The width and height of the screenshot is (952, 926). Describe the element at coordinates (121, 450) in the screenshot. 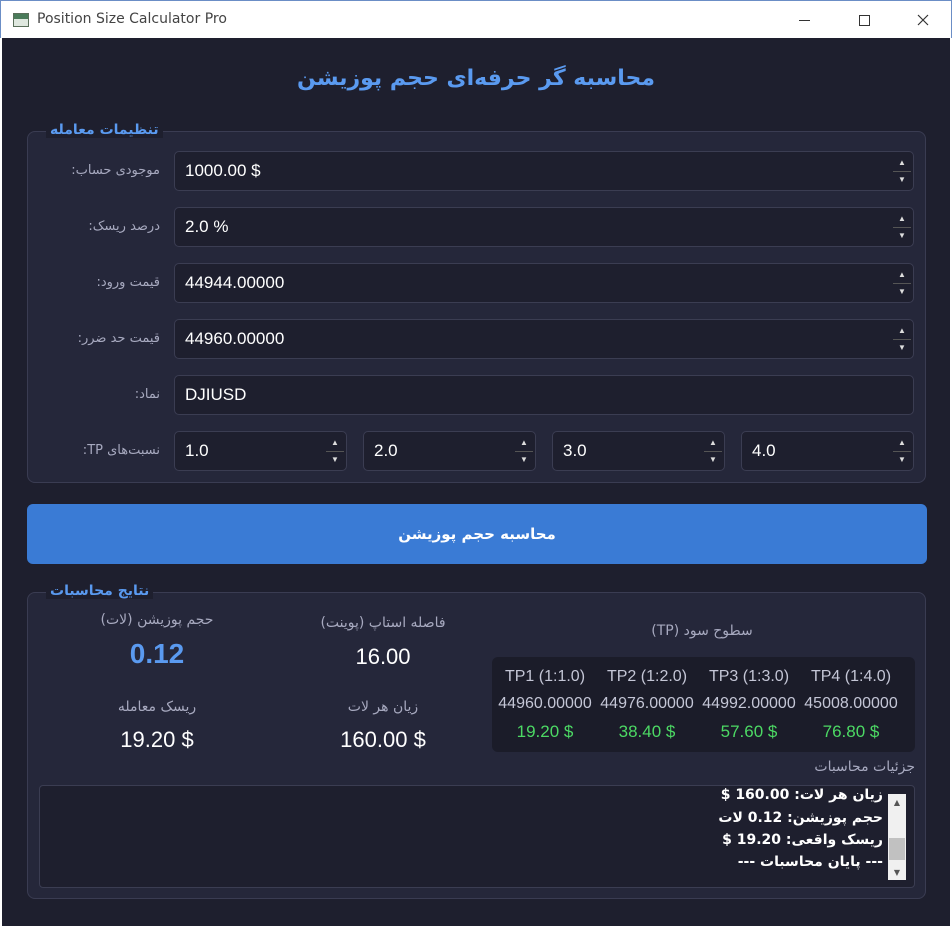

I see `tp-ratios-label: نسبت‌های TP:` at that location.